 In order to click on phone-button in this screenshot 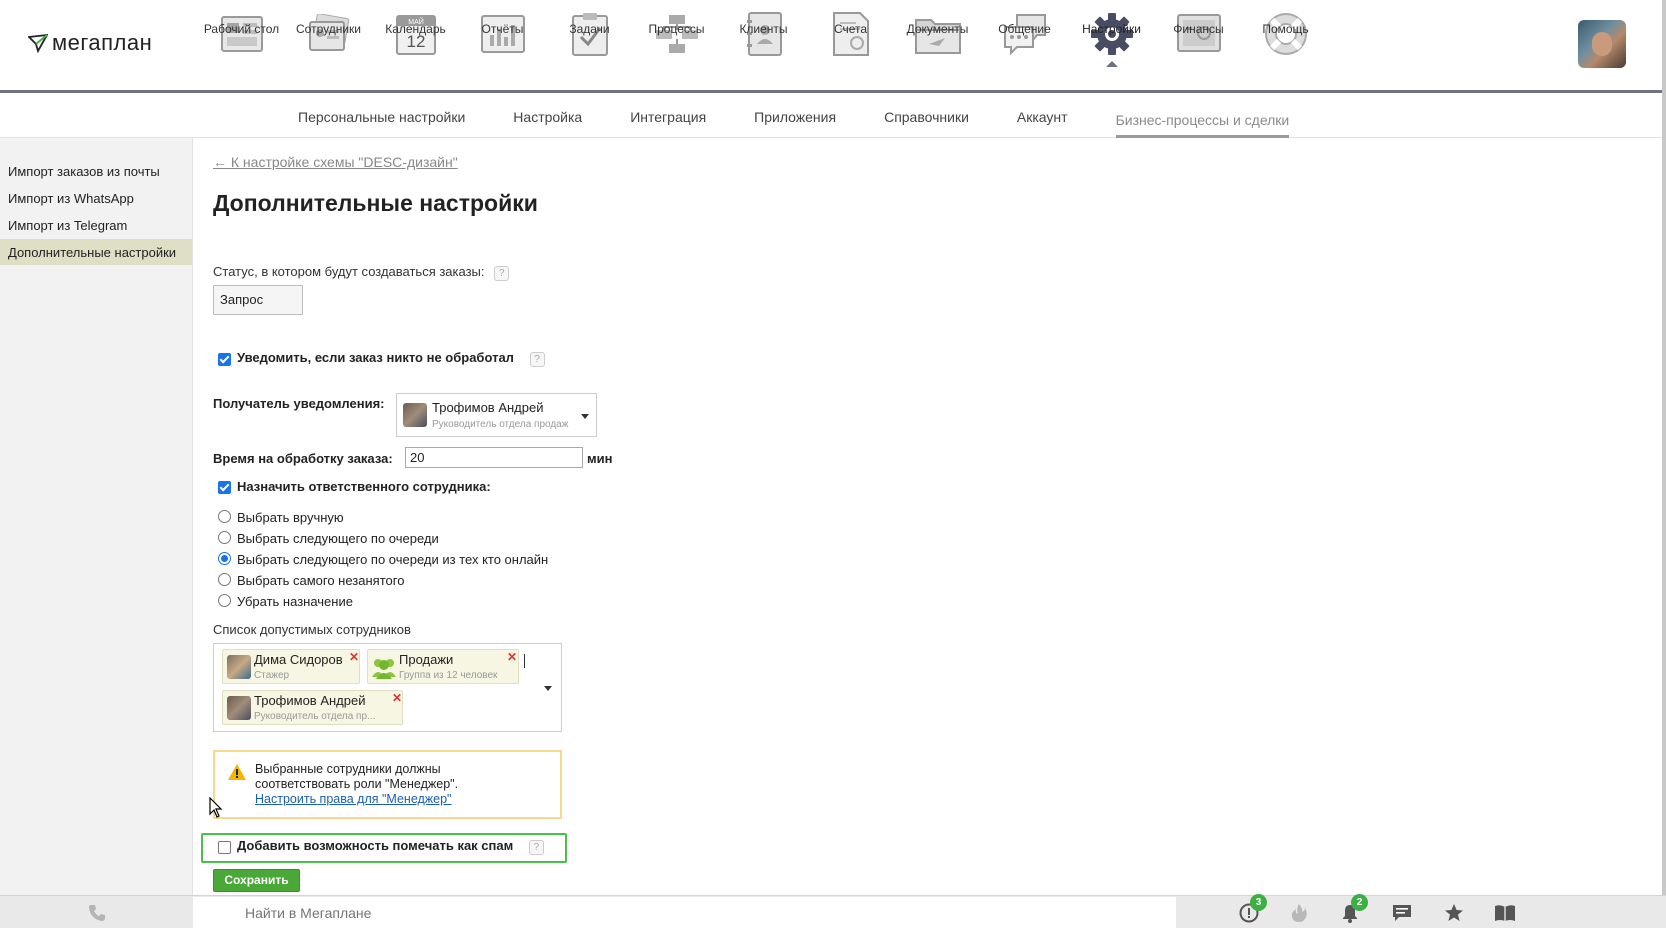, I will do `click(96, 912)`.